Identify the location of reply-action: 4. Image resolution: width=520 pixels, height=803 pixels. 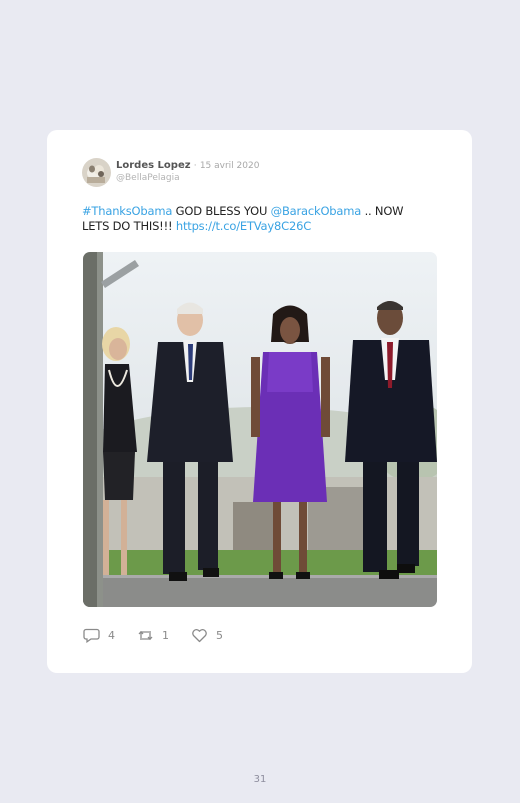
(99, 635).